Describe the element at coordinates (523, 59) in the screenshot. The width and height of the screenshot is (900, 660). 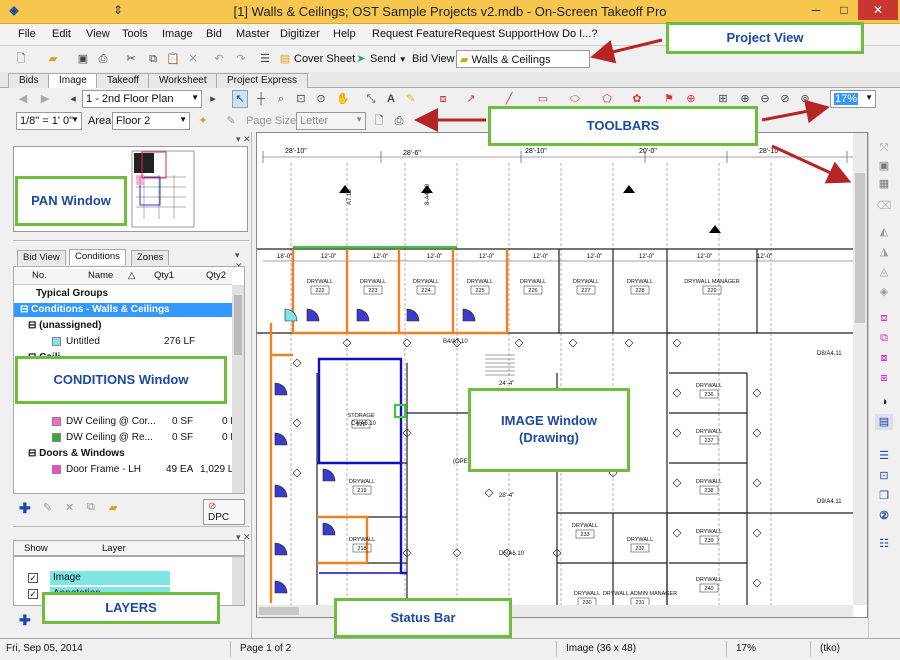
I see `bid-view-field: ▰ Walls & Ceilings` at that location.